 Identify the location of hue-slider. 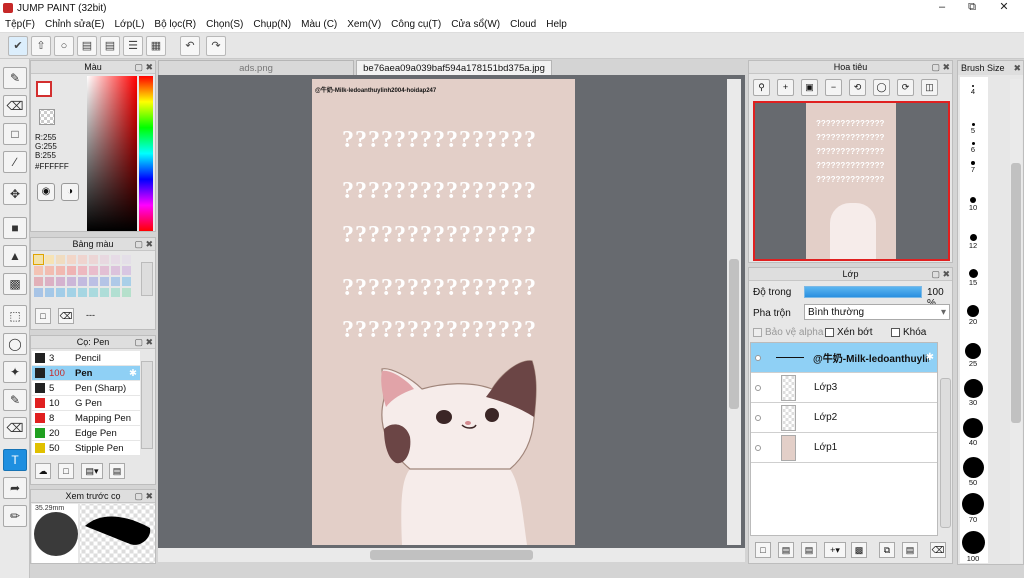
(146, 153).